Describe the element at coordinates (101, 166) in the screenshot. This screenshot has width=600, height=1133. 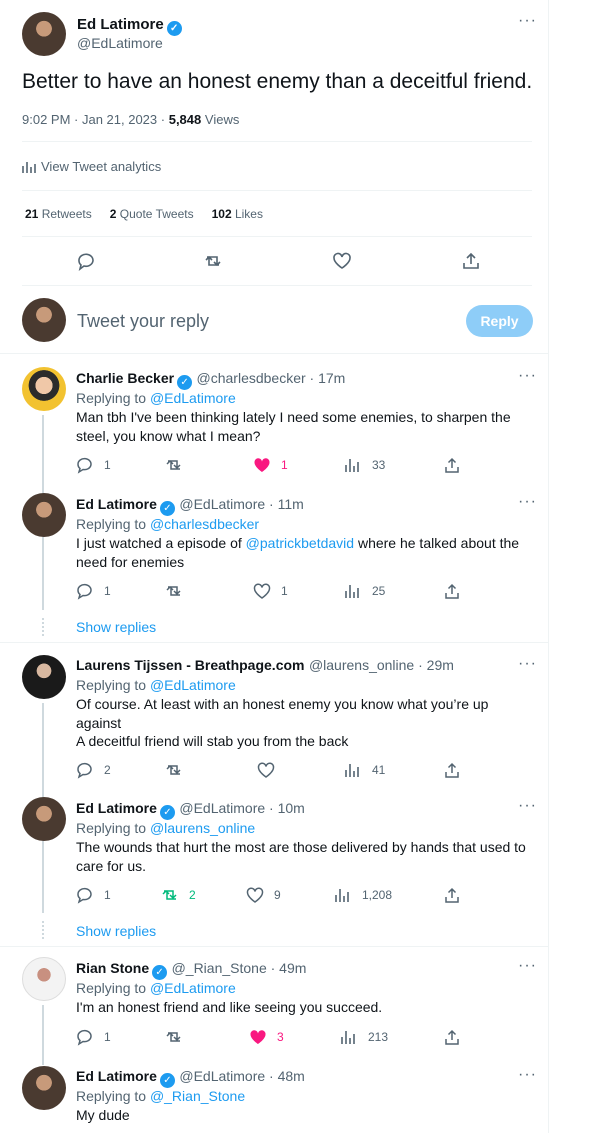
I see `analytics-label: View Tweet analytics` at that location.